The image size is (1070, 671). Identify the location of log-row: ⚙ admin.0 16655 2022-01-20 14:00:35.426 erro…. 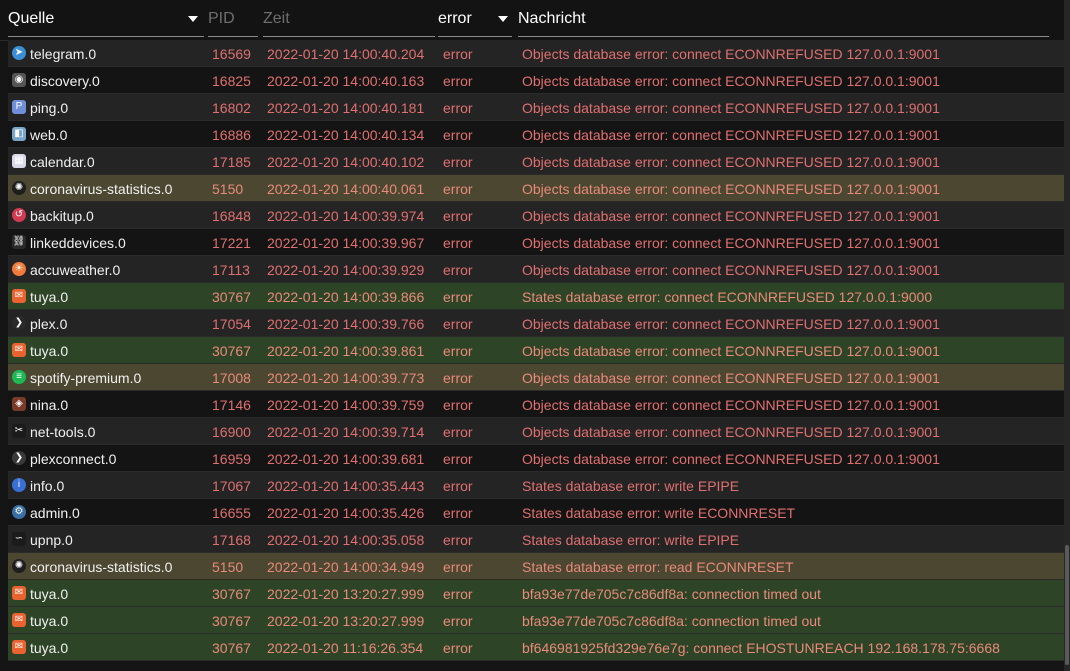
(536, 512).